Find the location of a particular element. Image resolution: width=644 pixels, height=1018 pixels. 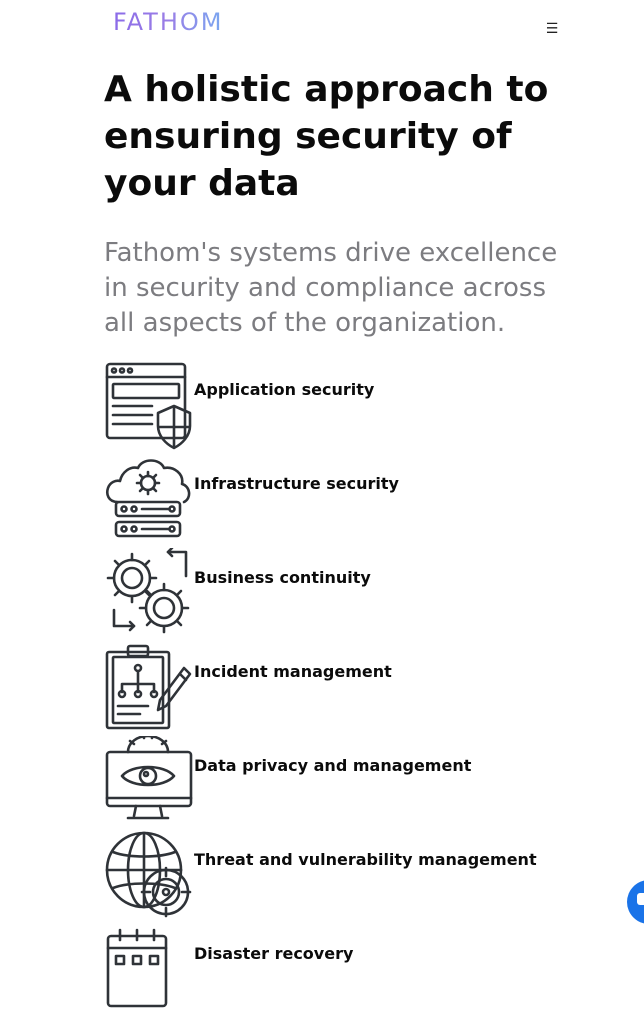

feature-label: Infrastructure security is located at coordinates (296, 483).